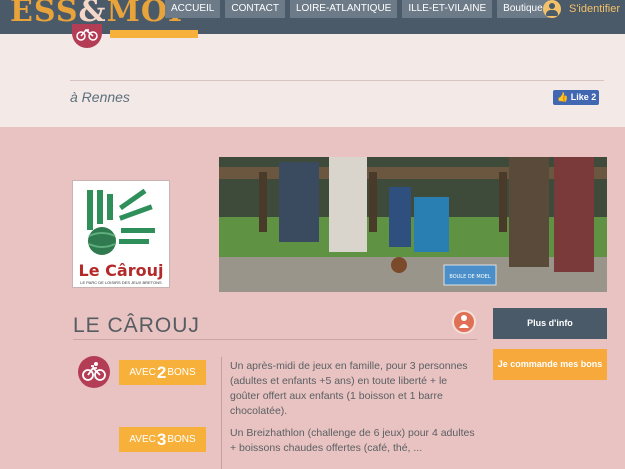 The width and height of the screenshot is (625, 469). What do you see at coordinates (100, 97) in the screenshot?
I see `city-label: à Rennes` at bounding box center [100, 97].